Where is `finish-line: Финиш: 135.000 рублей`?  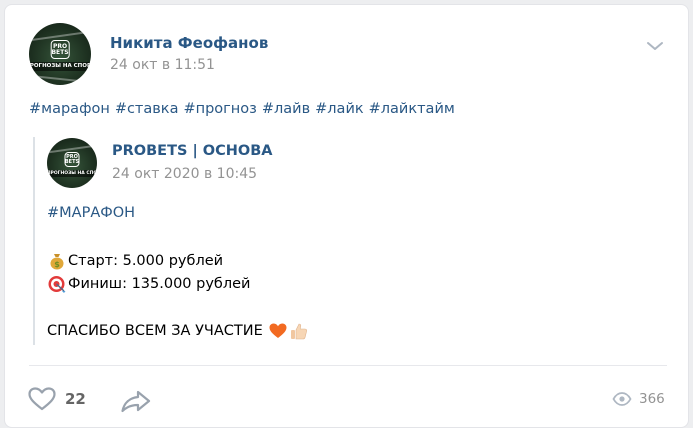 finish-line: Финиш: 135.000 рублей is located at coordinates (148, 284).